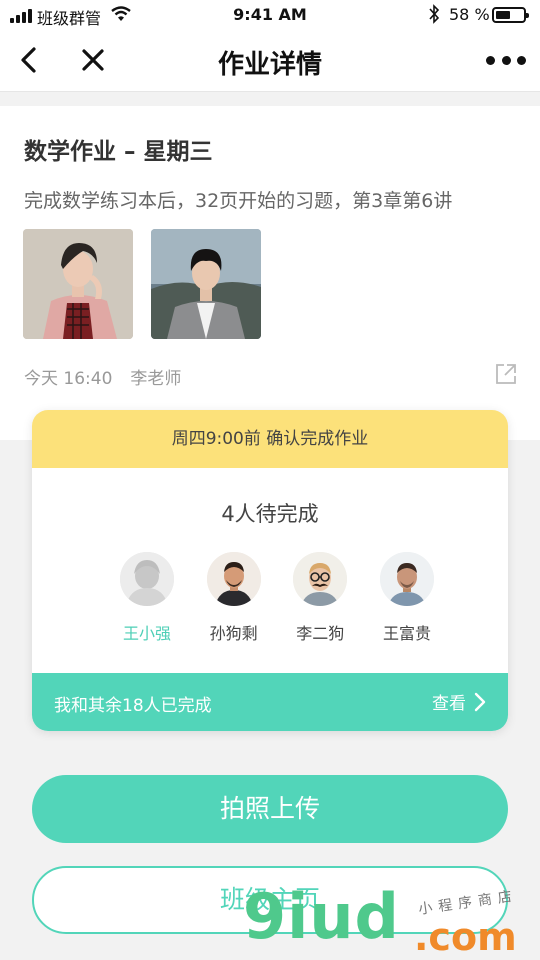 The height and width of the screenshot is (960, 540). I want to click on watermark-domain: .com, so click(465, 937).